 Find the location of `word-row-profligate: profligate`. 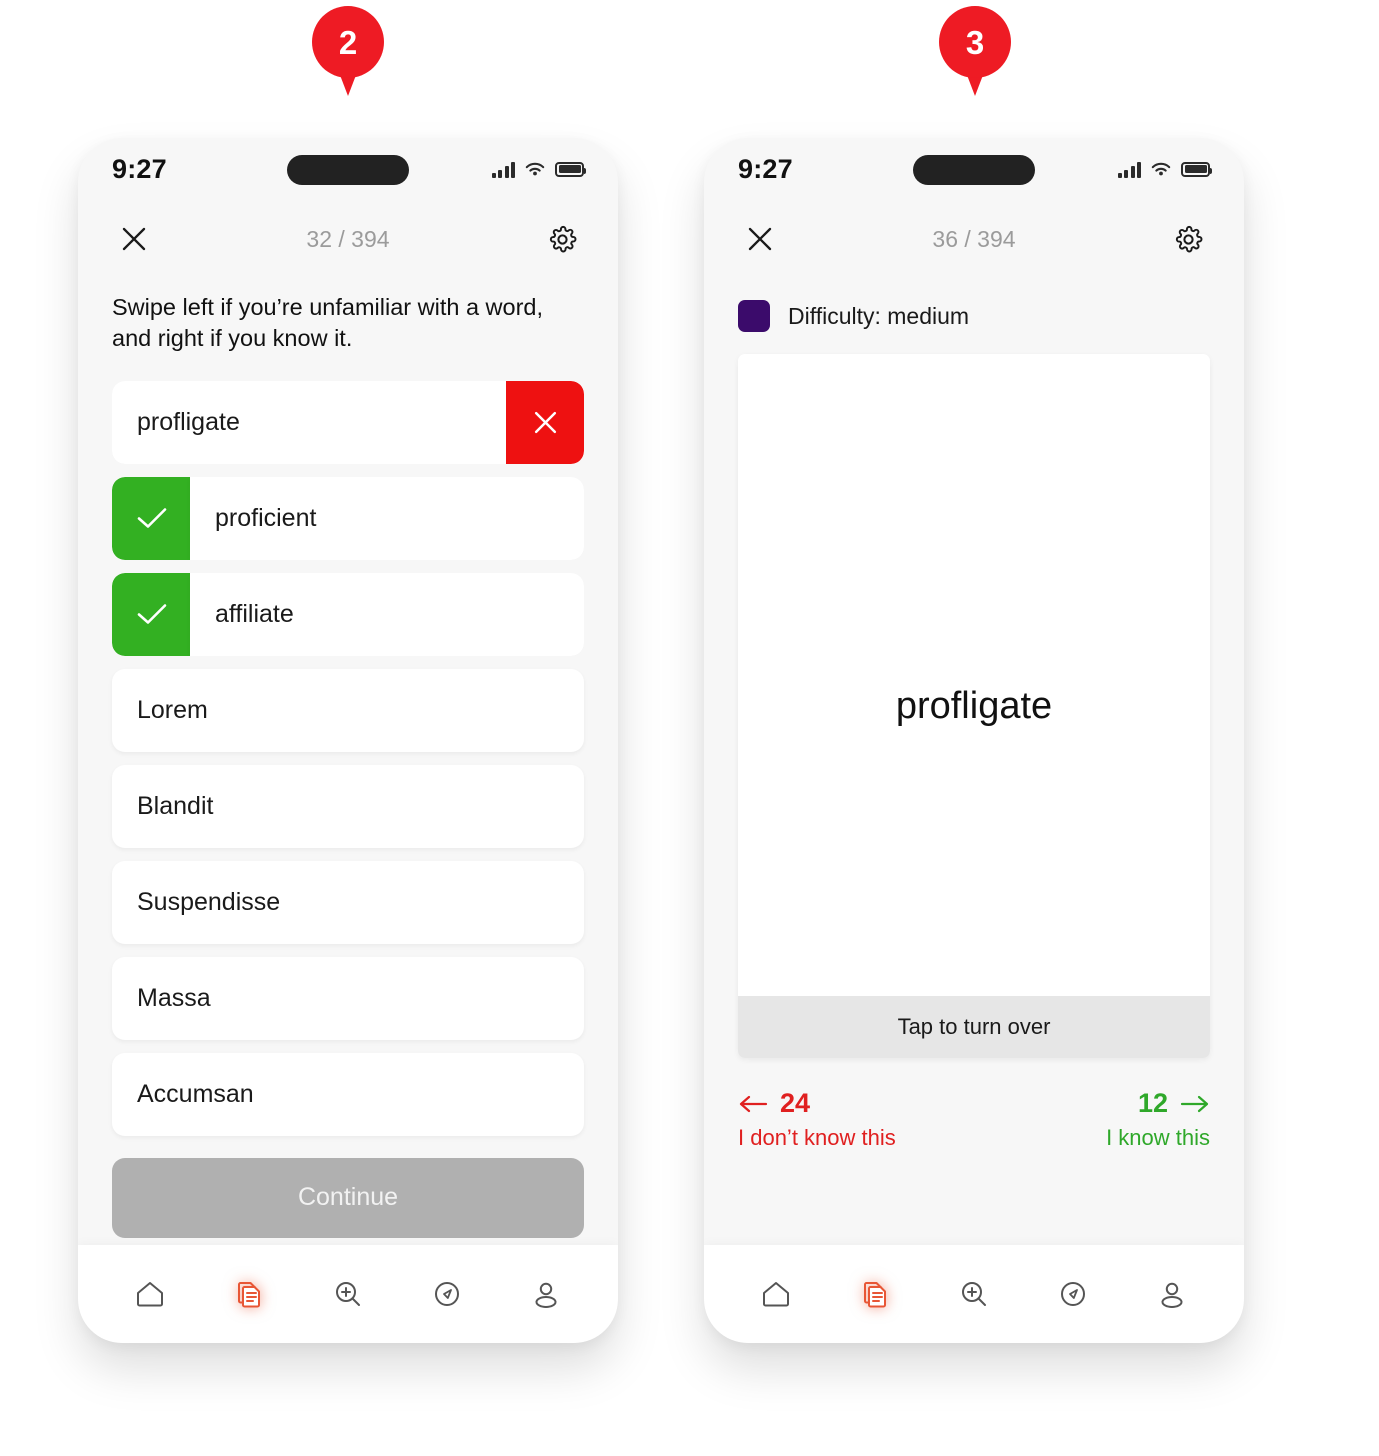

word-row-profligate: profligate is located at coordinates (348, 422).